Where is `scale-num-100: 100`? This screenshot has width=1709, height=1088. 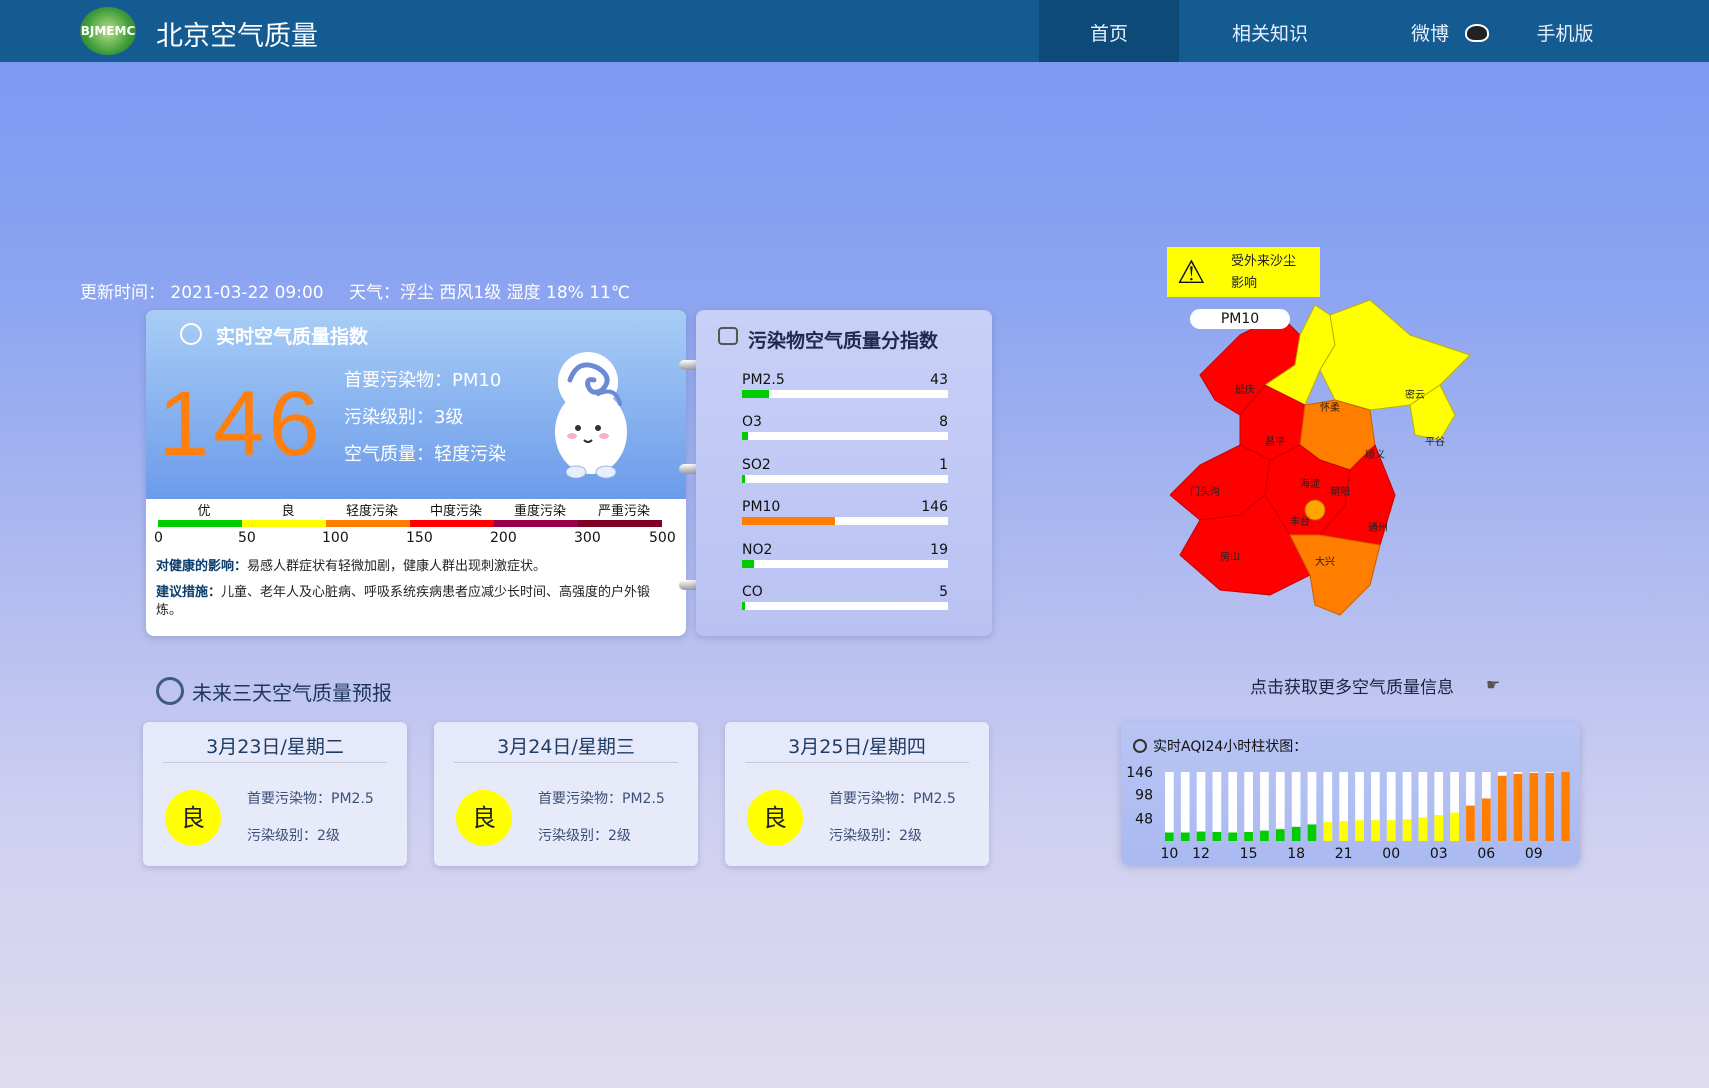
scale-num-100: 100 is located at coordinates (335, 538).